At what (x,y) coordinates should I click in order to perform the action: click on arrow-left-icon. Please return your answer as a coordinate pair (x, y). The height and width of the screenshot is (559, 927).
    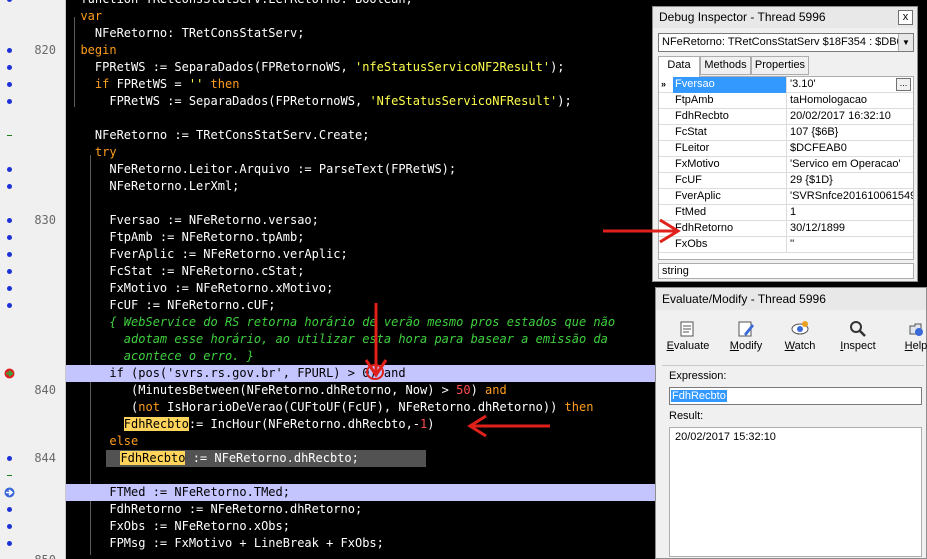
    Looking at the image, I should click on (508, 426).